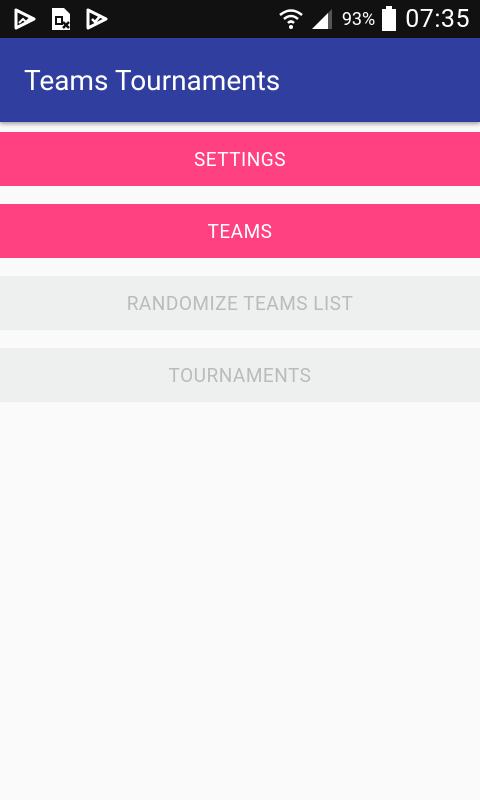  I want to click on sim-card-icon, so click(61, 19).